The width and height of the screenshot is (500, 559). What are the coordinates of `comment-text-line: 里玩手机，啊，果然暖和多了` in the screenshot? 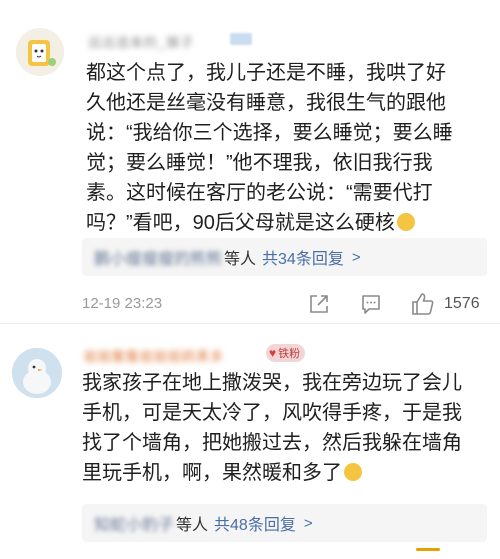 It's located at (283, 473).